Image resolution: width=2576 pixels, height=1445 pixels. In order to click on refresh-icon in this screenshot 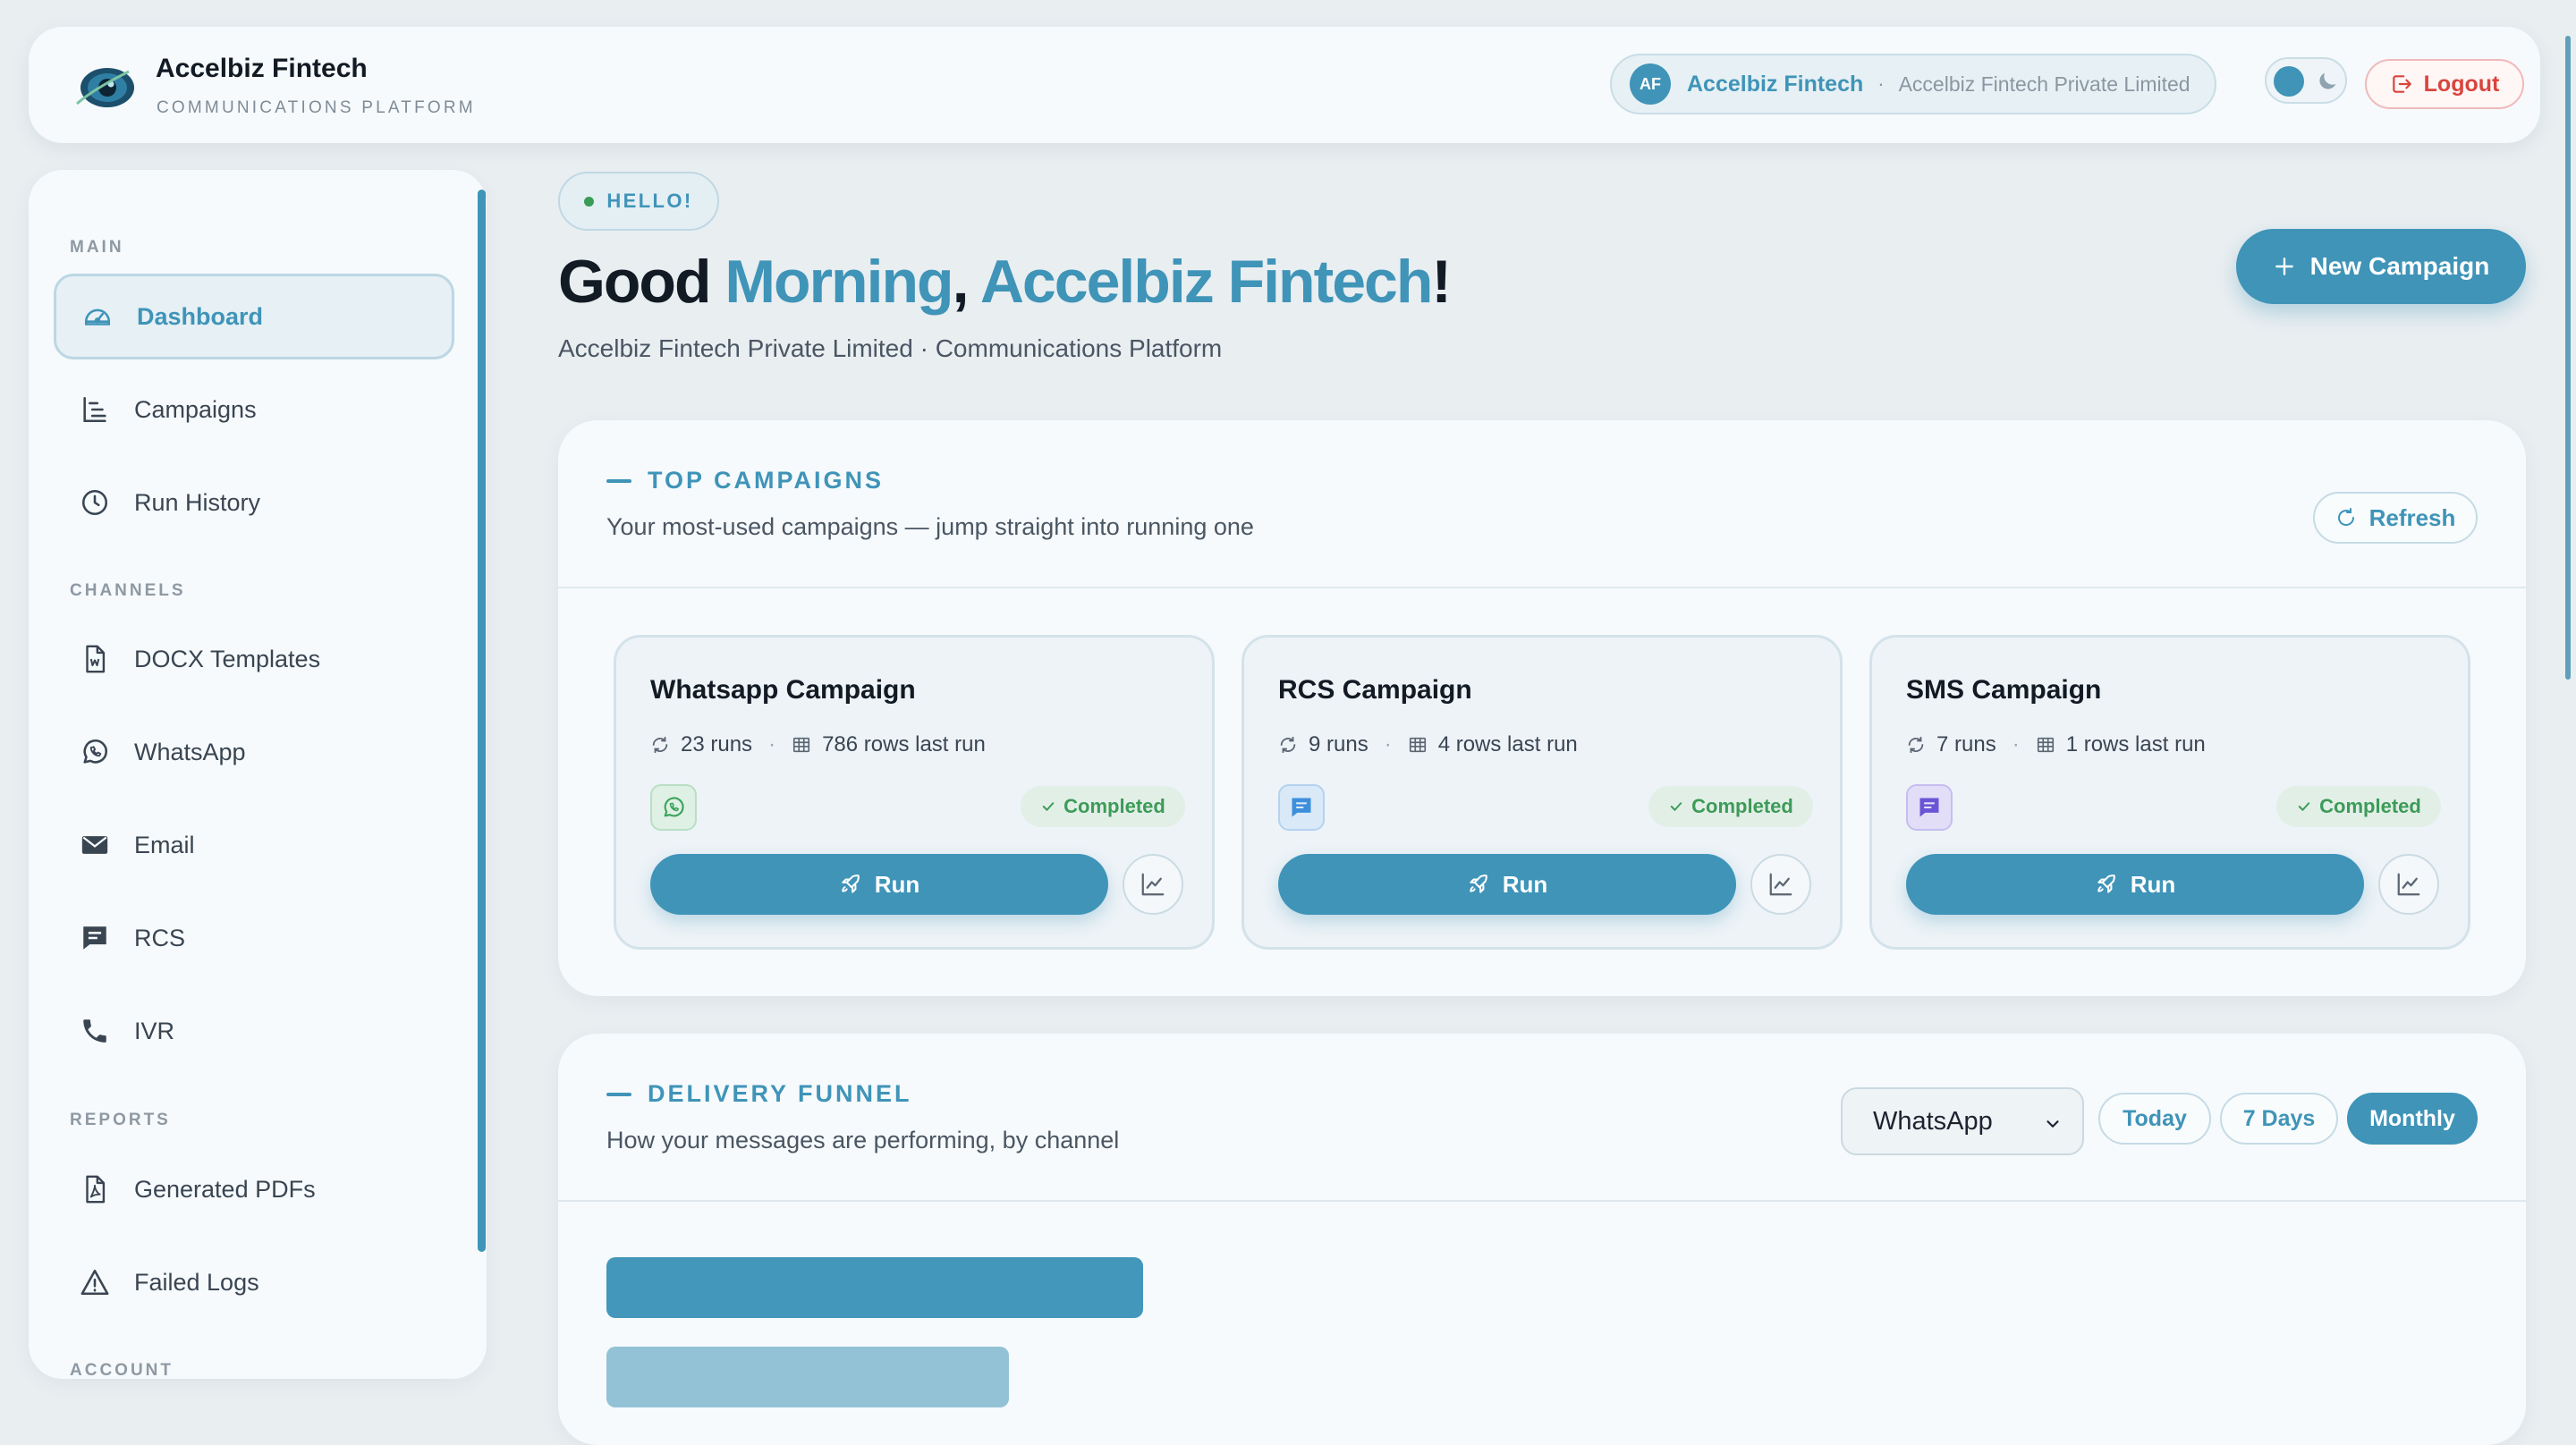, I will do `click(2346, 517)`.